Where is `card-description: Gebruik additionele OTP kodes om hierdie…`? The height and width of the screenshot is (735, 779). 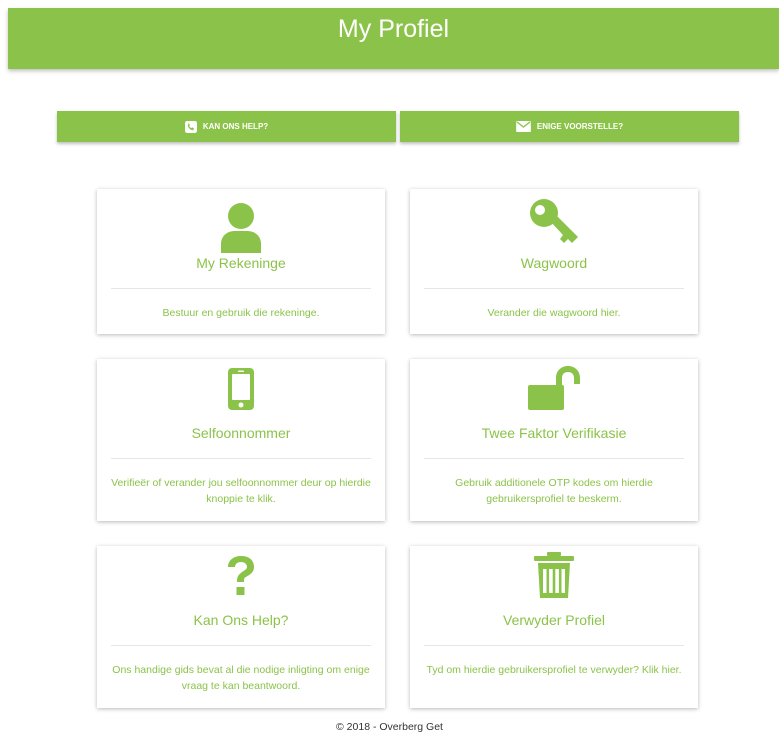 card-description: Gebruik additionele OTP kodes om hierdie… is located at coordinates (554, 491).